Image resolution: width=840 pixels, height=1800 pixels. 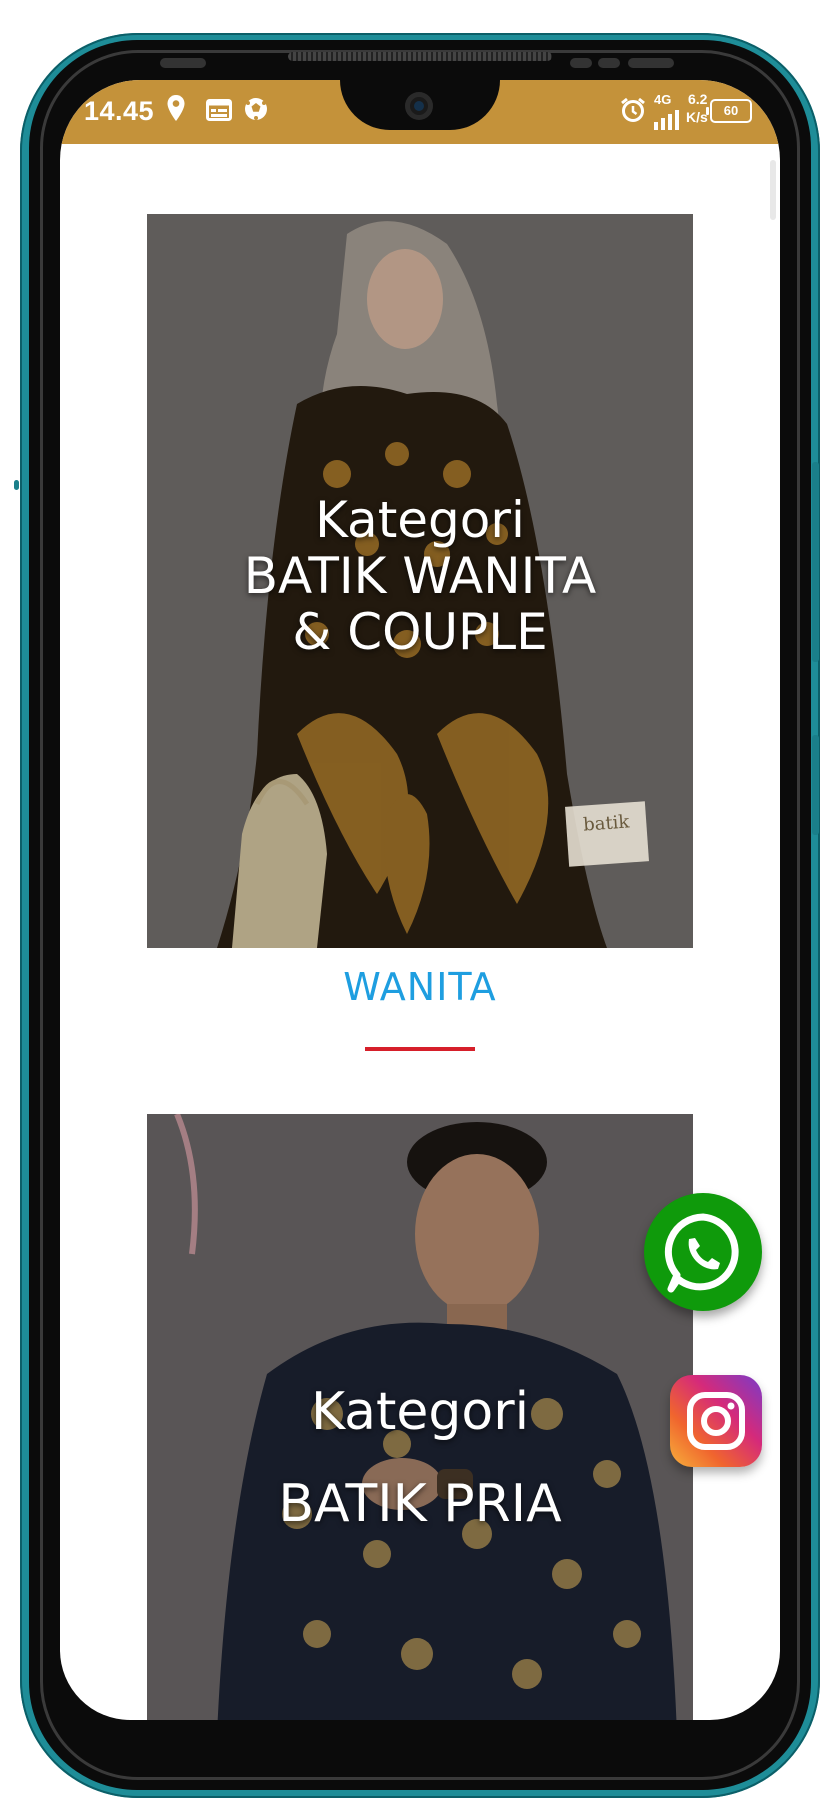 I want to click on status-bar: 14.45 4G 6.2 K/s 60, so click(x=420, y=112).